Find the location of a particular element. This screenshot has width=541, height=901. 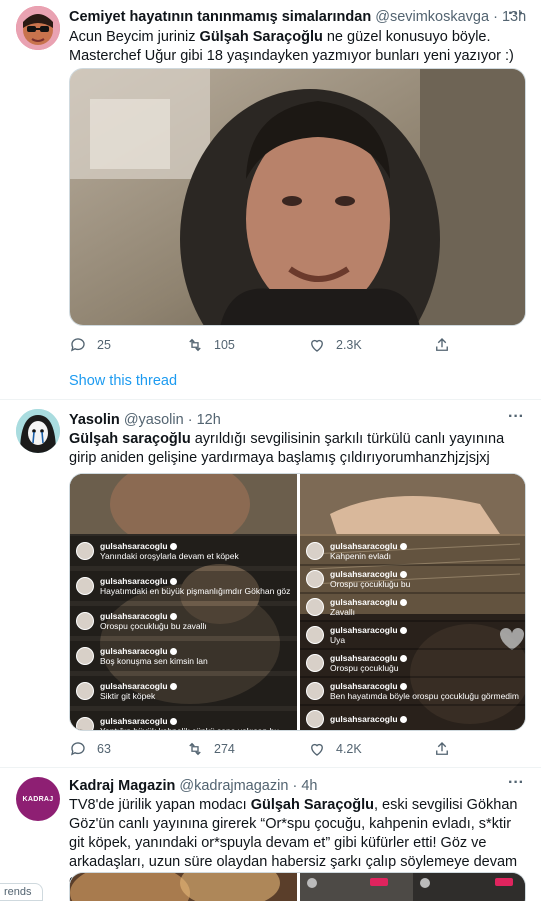

like-button: 4.2K is located at coordinates (335, 749).